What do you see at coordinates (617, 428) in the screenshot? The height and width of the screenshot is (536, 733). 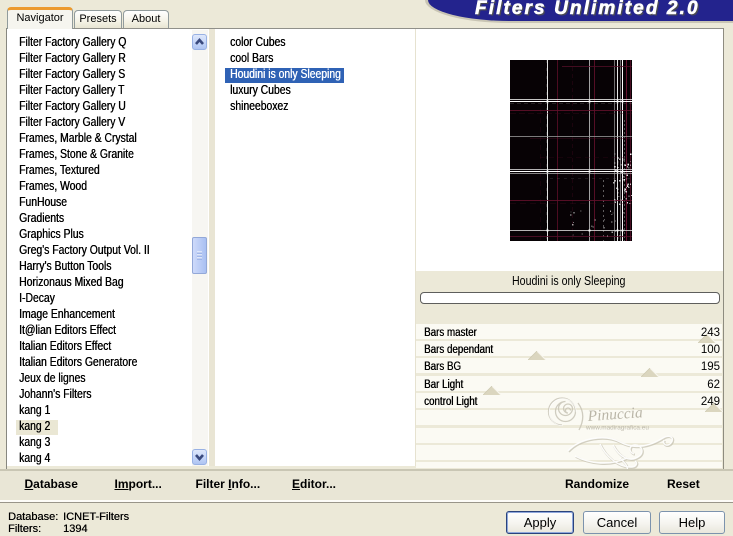 I see `svg-text: www.madiragrafica.eu` at bounding box center [617, 428].